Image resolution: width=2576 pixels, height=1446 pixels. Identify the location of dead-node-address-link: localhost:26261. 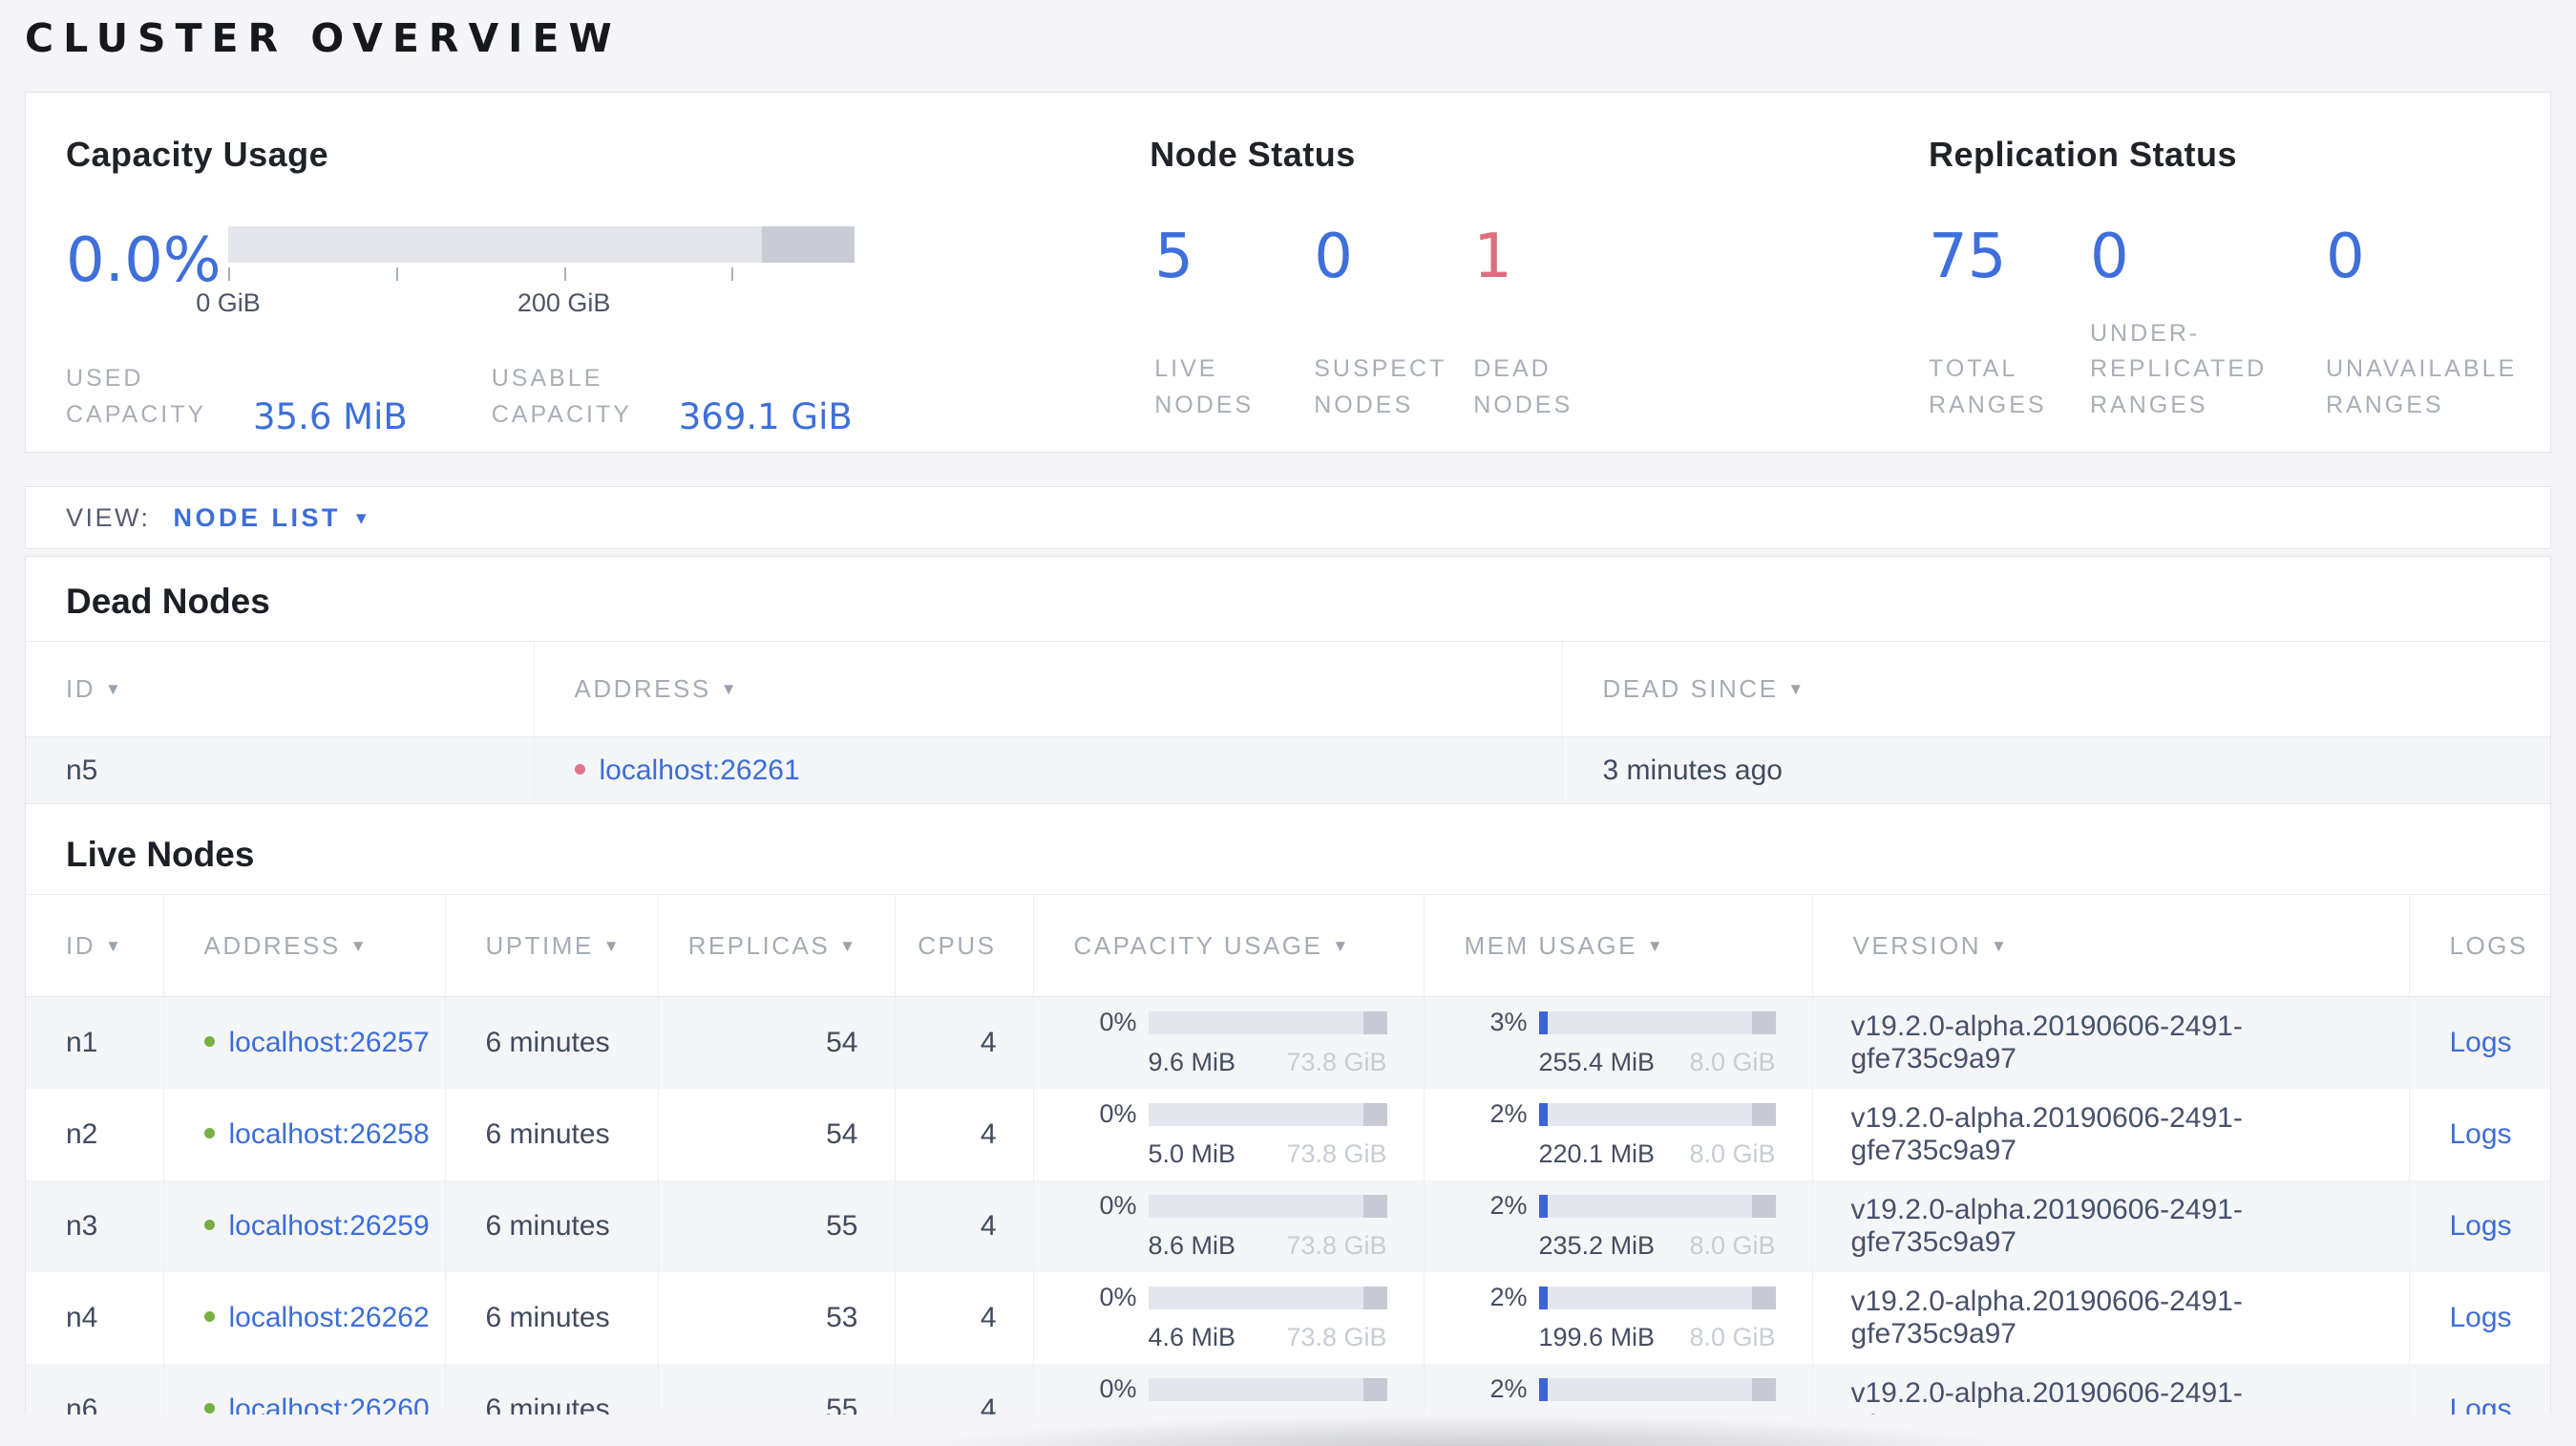
(700, 770).